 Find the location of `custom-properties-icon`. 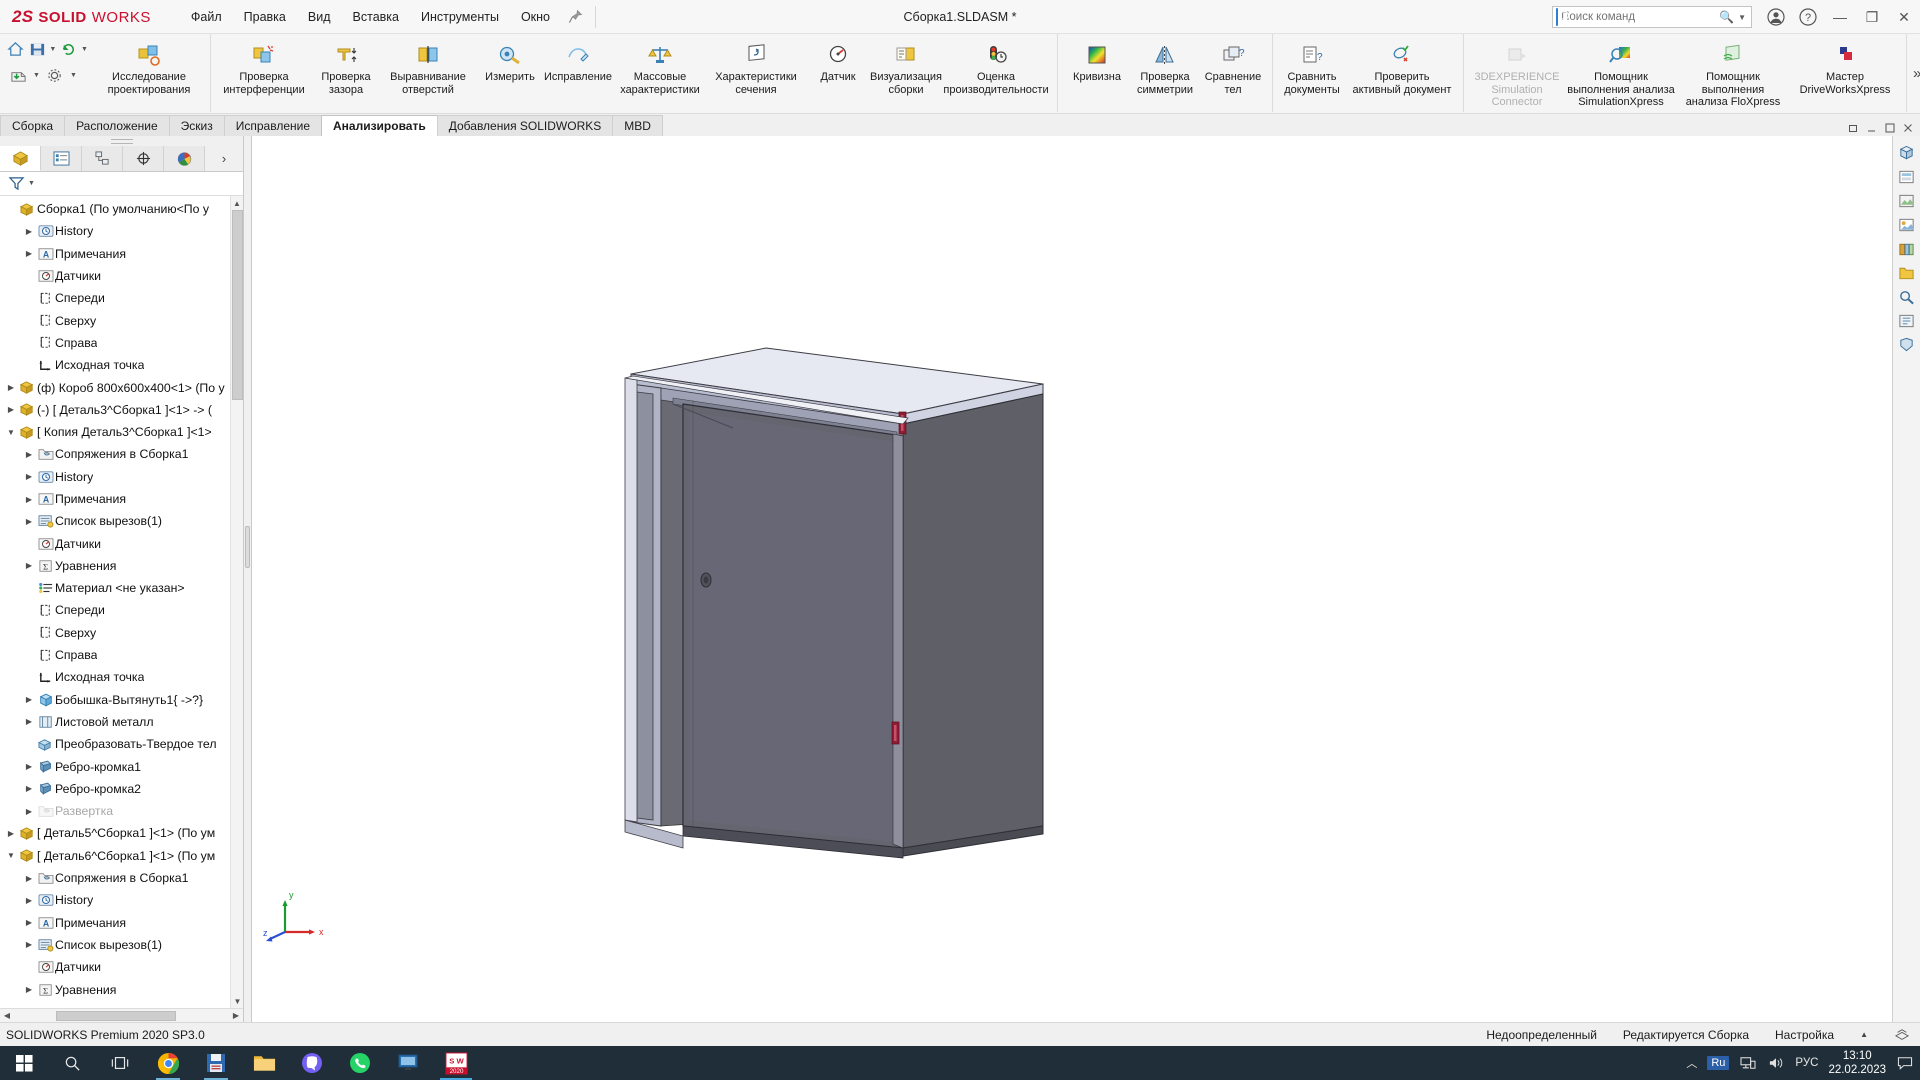

custom-properties-icon is located at coordinates (1906, 345).